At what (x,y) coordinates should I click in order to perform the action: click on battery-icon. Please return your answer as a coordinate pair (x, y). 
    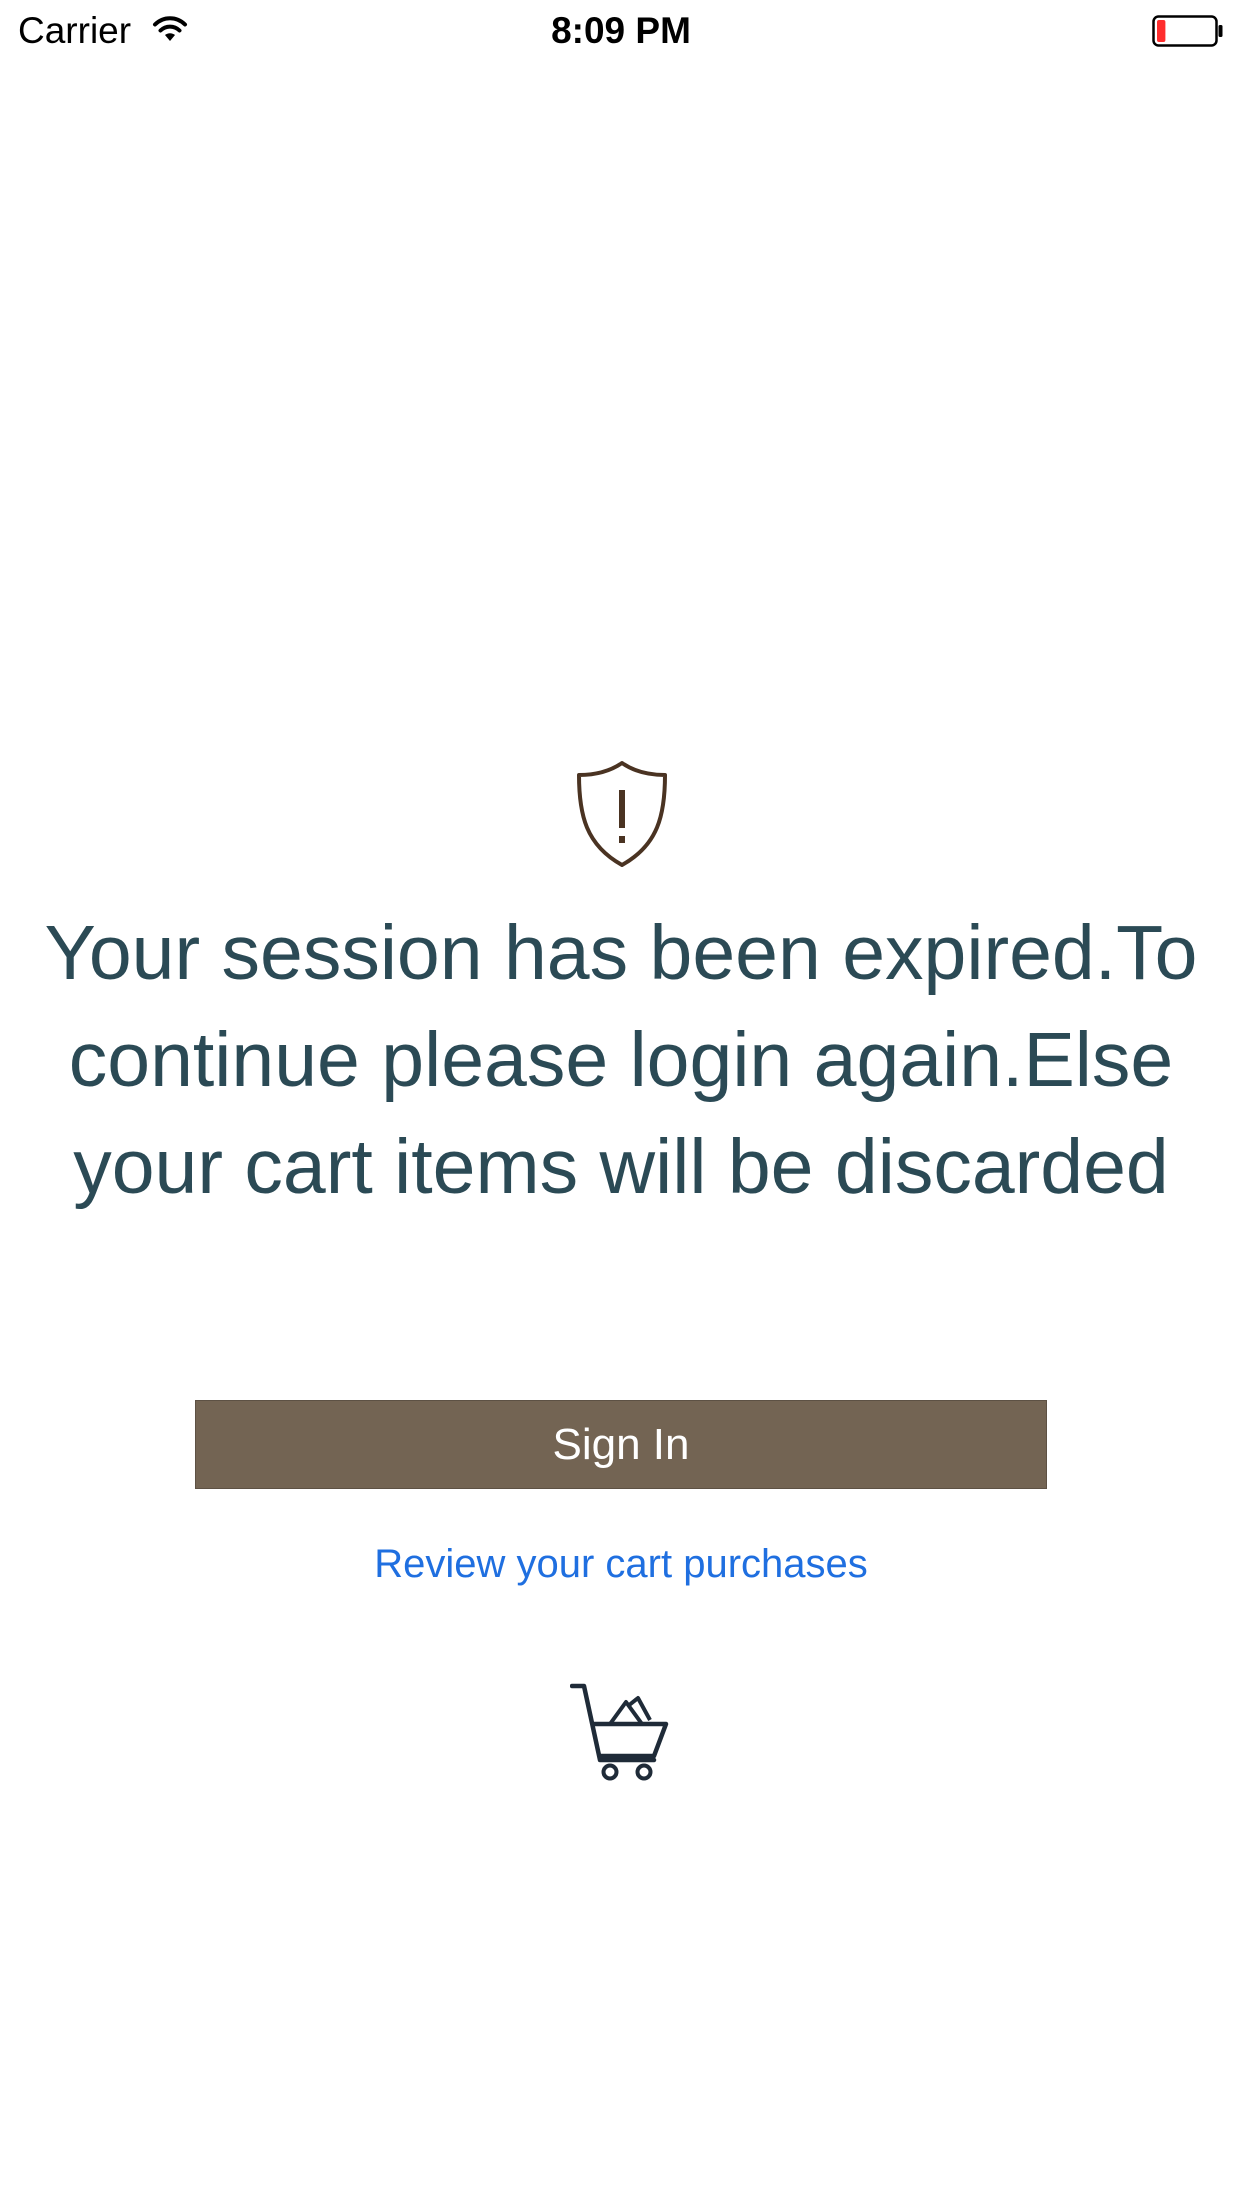
    Looking at the image, I should click on (1187, 31).